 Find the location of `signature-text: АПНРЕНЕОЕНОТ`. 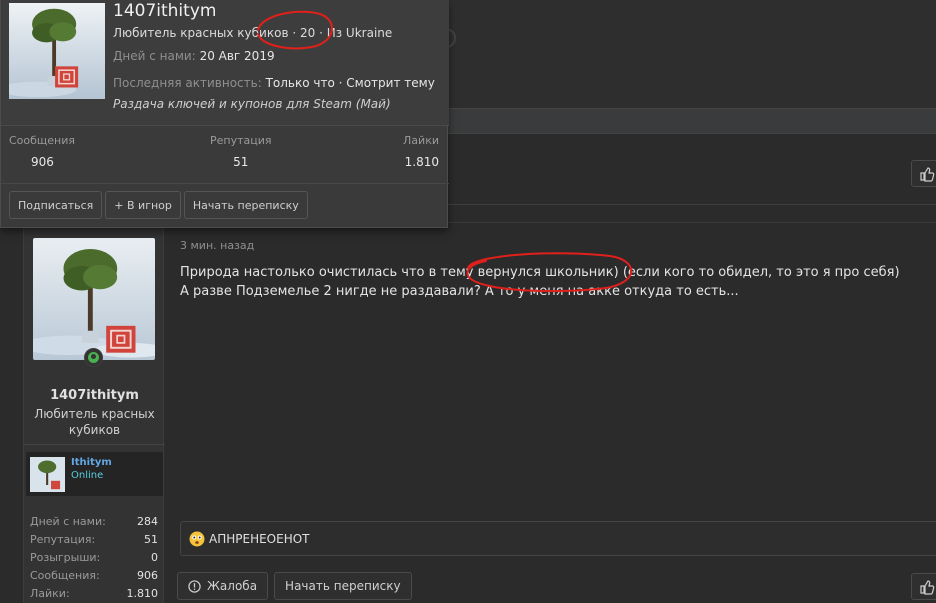

signature-text: АПНРЕНЕОЕНОТ is located at coordinates (259, 539).